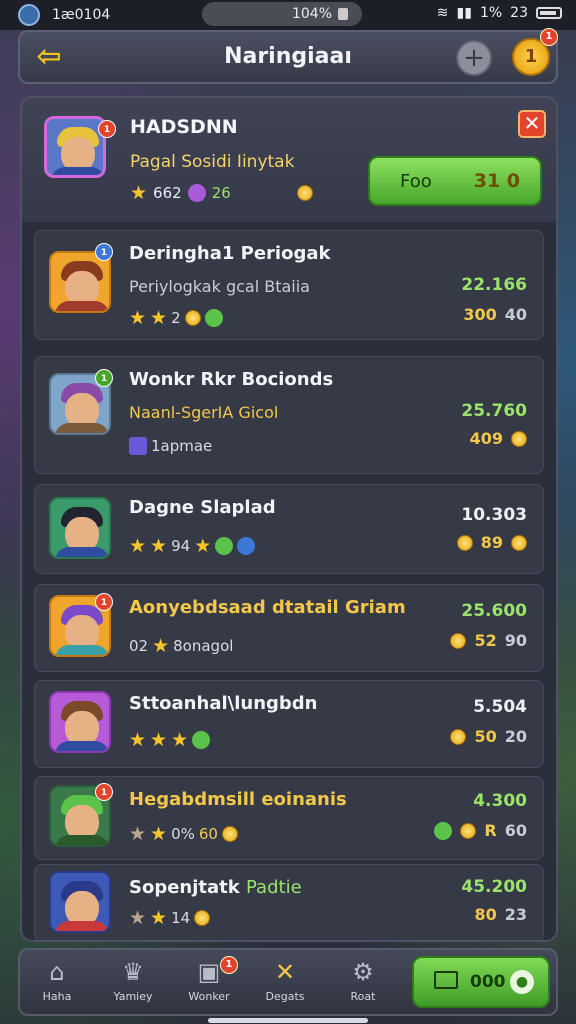 This screenshot has width=576, height=1024. Describe the element at coordinates (519, 13) in the screenshot. I see `status-time-right: 23` at that location.